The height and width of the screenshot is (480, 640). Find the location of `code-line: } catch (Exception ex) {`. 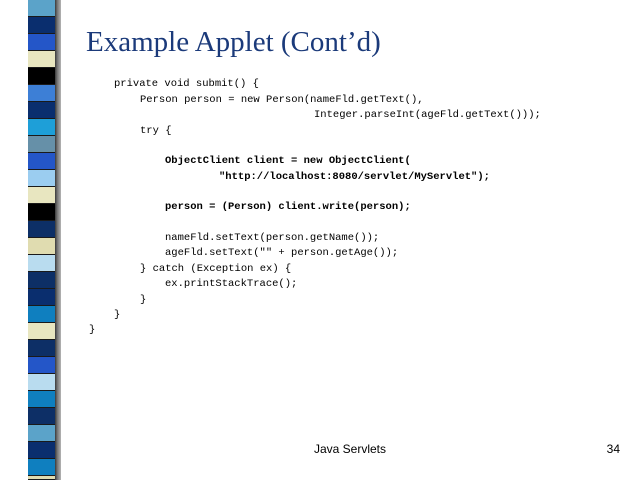

code-line: } catch (Exception ex) { is located at coordinates (216, 269).